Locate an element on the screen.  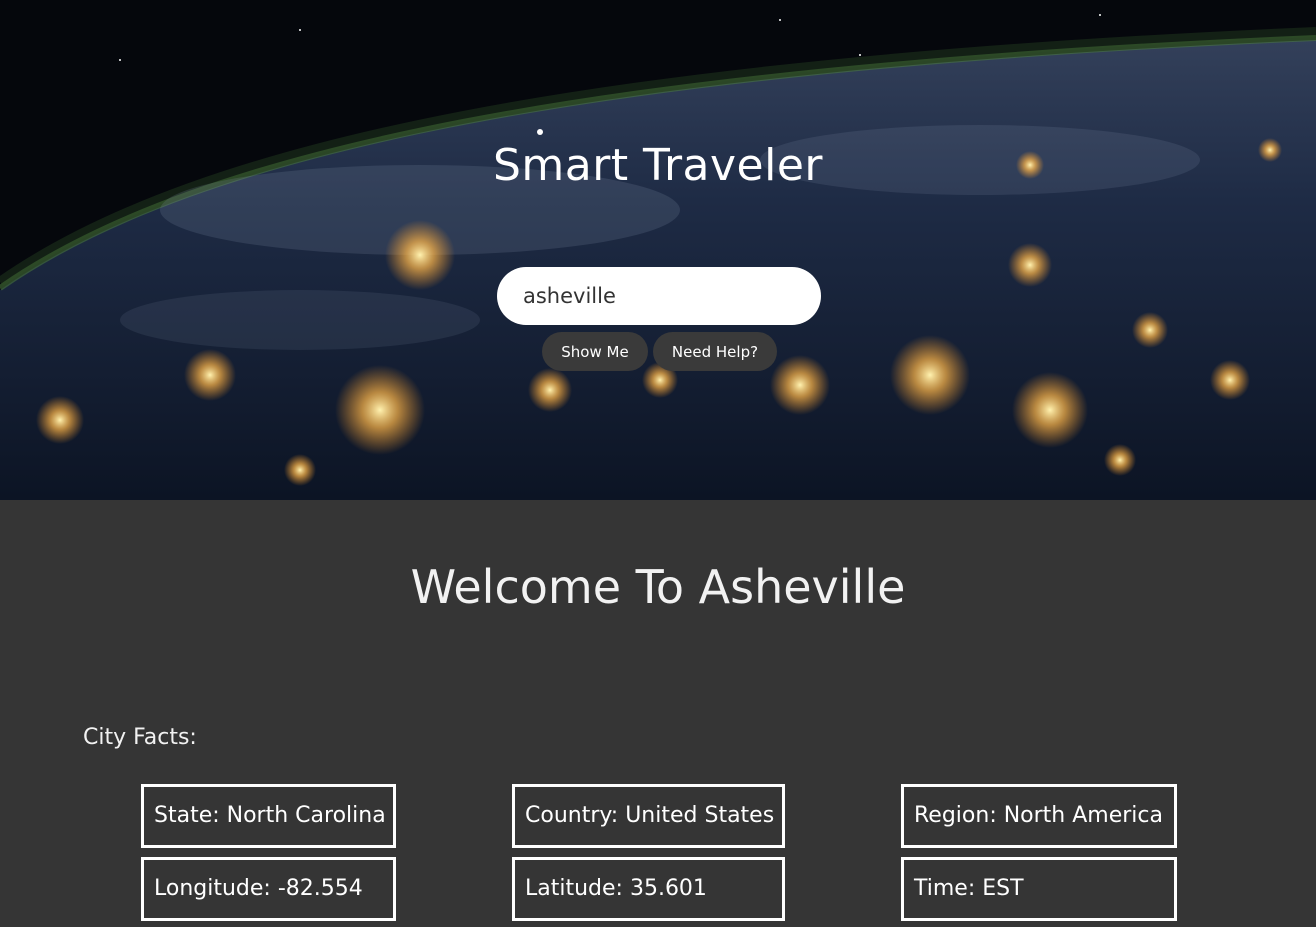
city-search-input is located at coordinates (659, 296).